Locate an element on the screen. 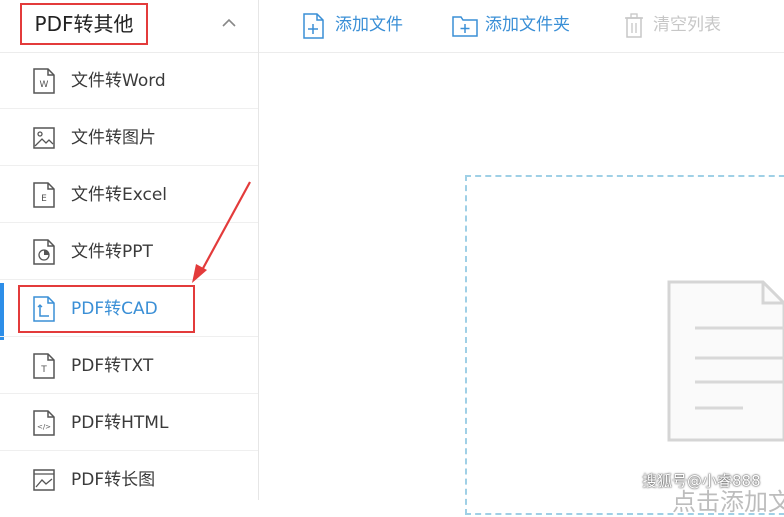 The height and width of the screenshot is (517, 784). clear-list-button: 清空列表 is located at coordinates (688, 26).